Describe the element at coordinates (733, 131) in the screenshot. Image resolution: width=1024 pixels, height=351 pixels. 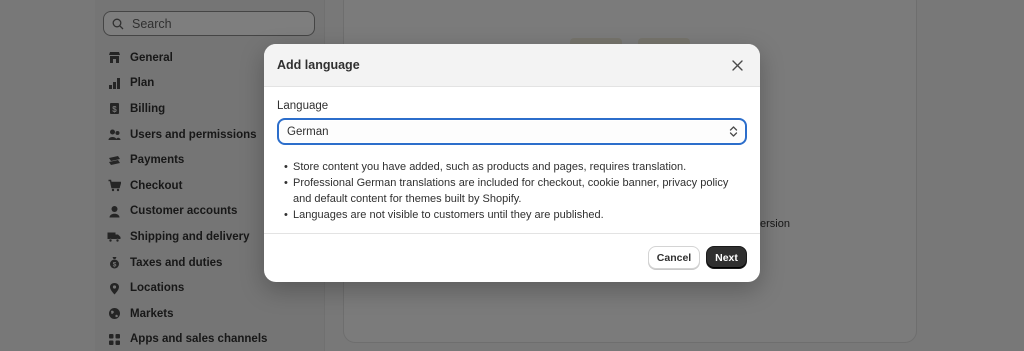
I see `select-chevron-icon` at that location.